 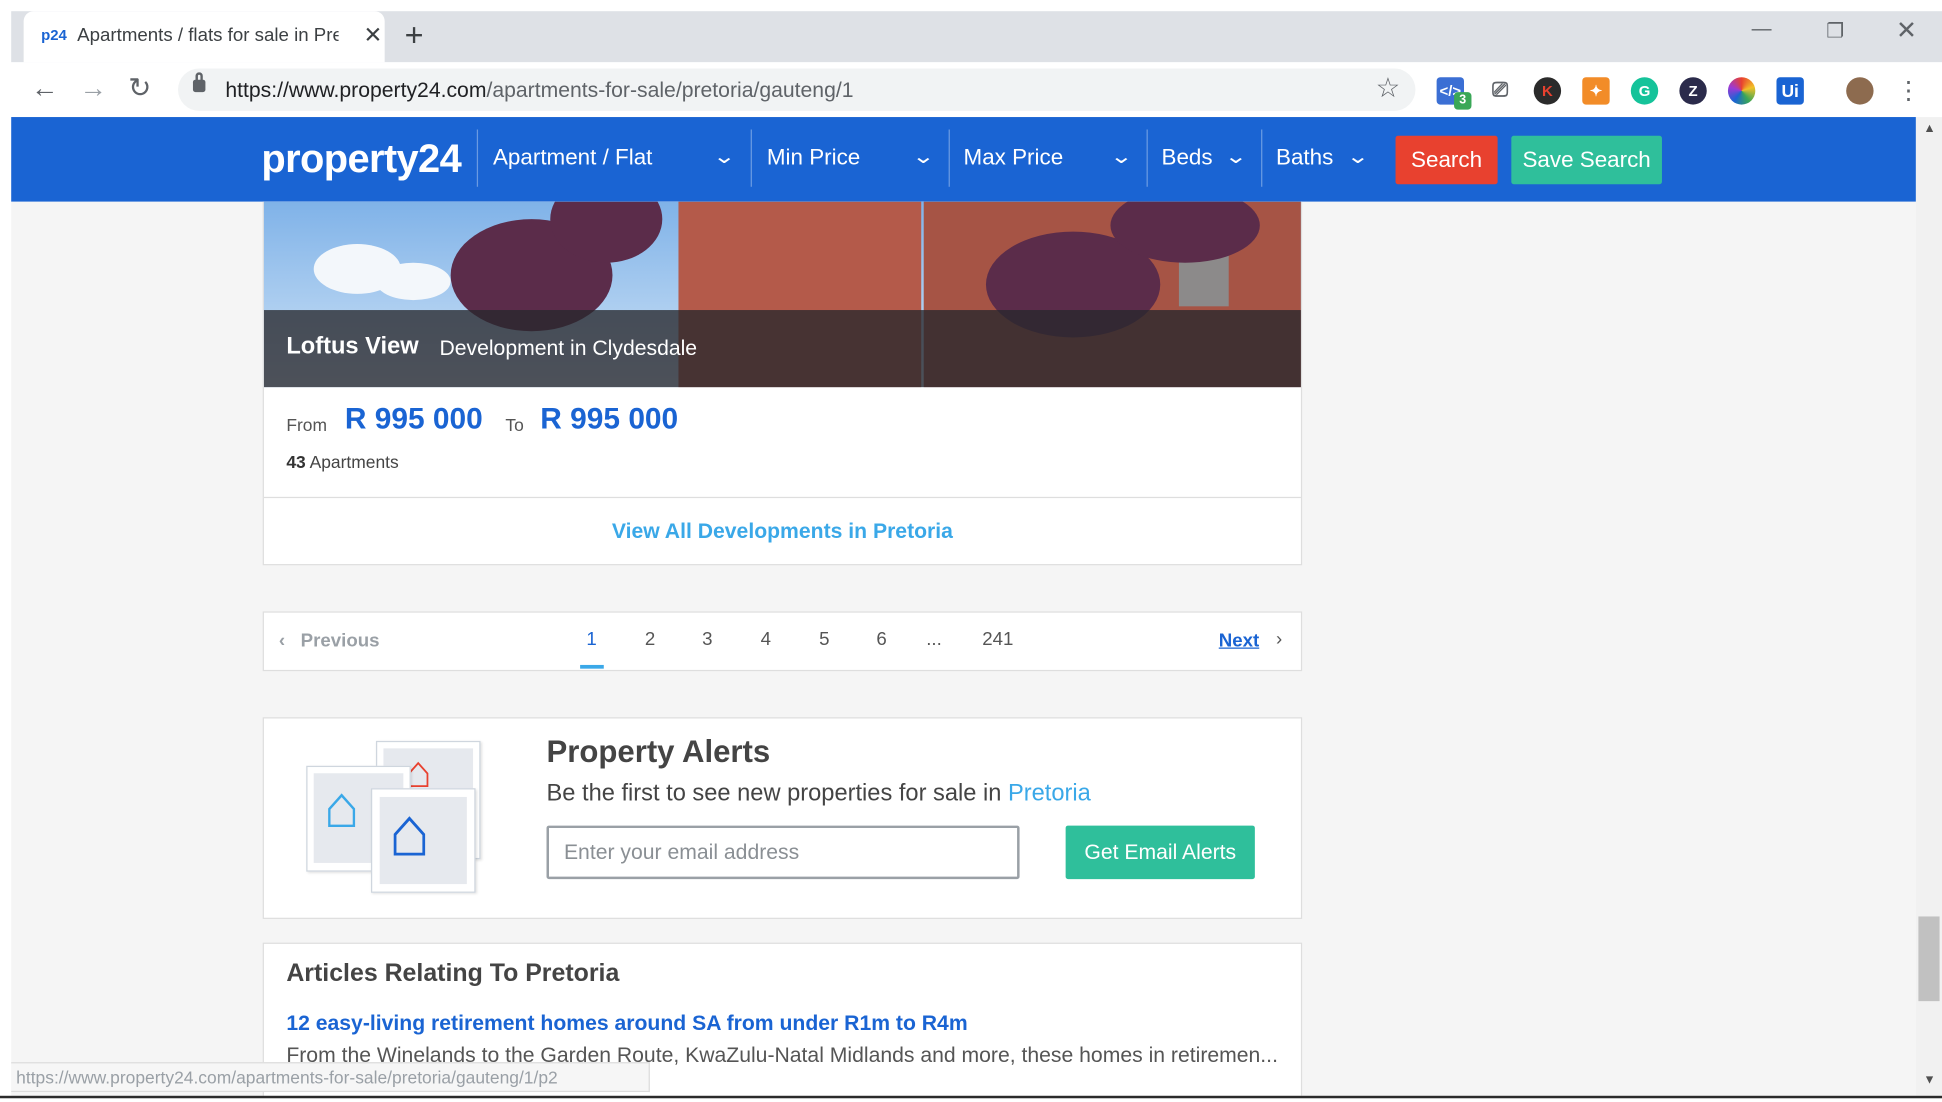 What do you see at coordinates (707, 639) in the screenshot?
I see `page-link-3: 3` at bounding box center [707, 639].